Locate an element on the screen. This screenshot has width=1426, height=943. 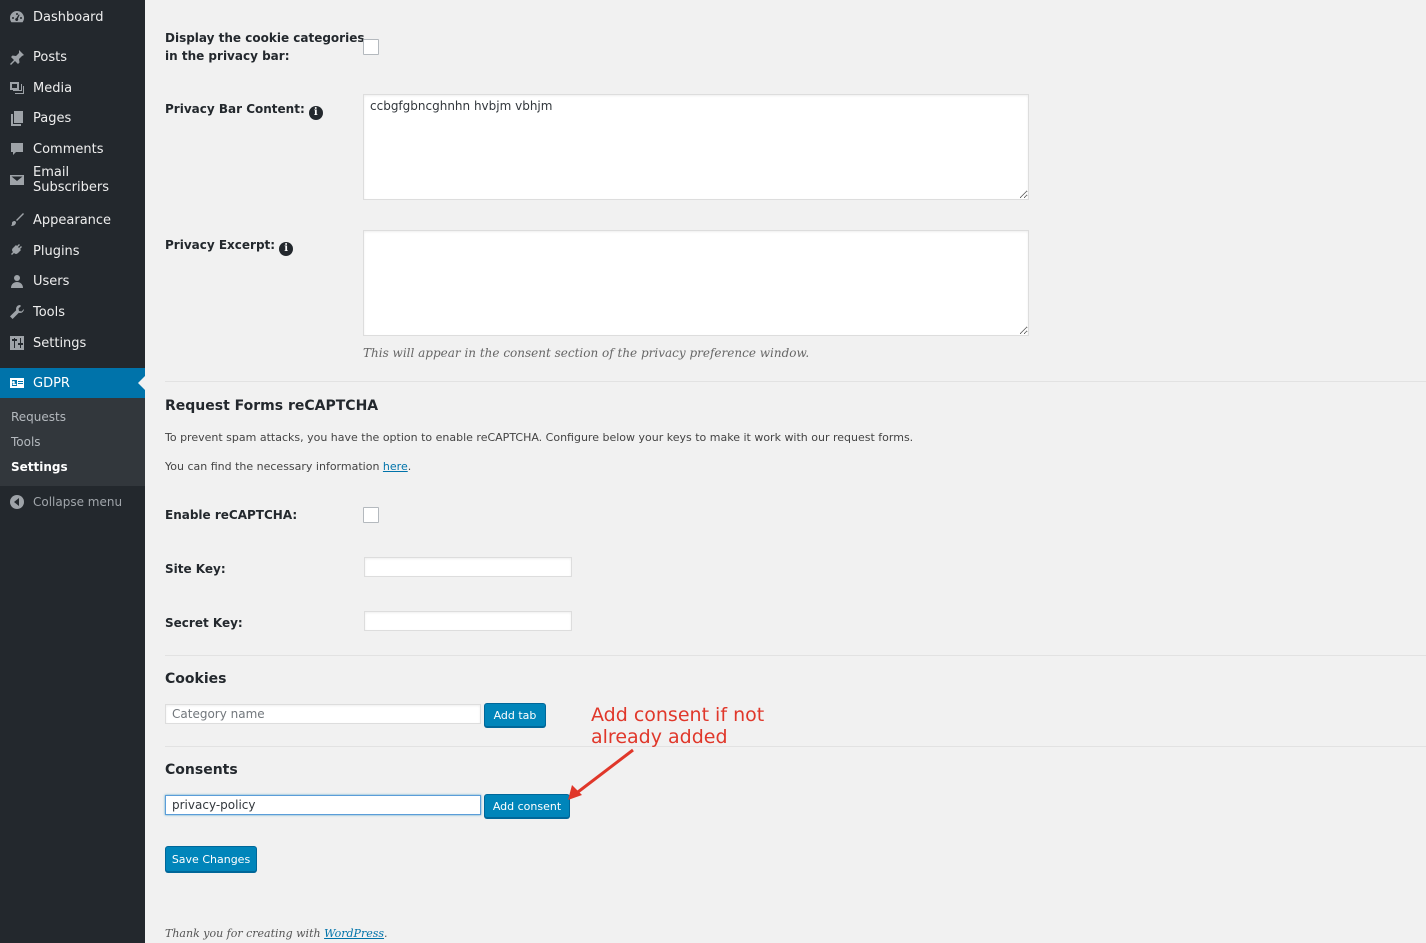
sidebar-item-label: Tools is located at coordinates (49, 312).